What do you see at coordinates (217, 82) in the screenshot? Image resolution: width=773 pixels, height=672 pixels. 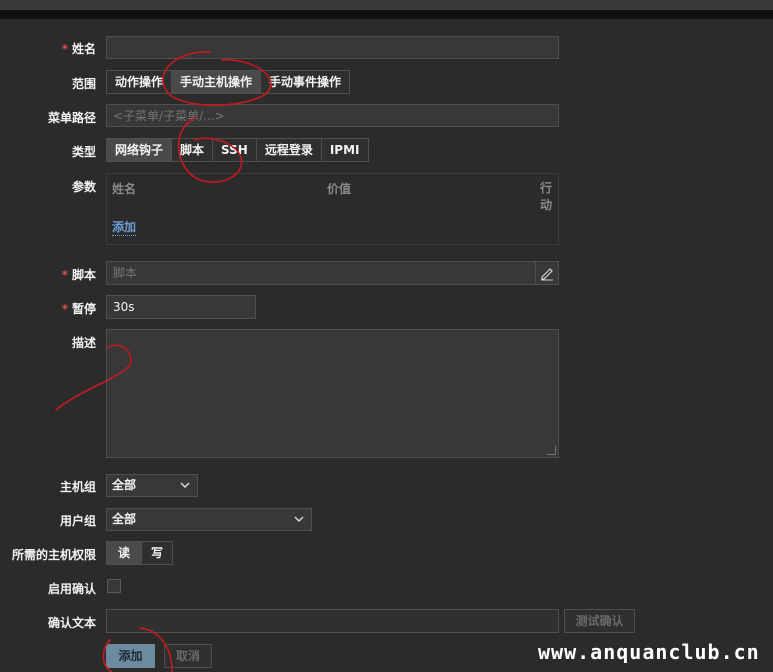 I see `scope-option-manual-host: 手动主机操作` at bounding box center [217, 82].